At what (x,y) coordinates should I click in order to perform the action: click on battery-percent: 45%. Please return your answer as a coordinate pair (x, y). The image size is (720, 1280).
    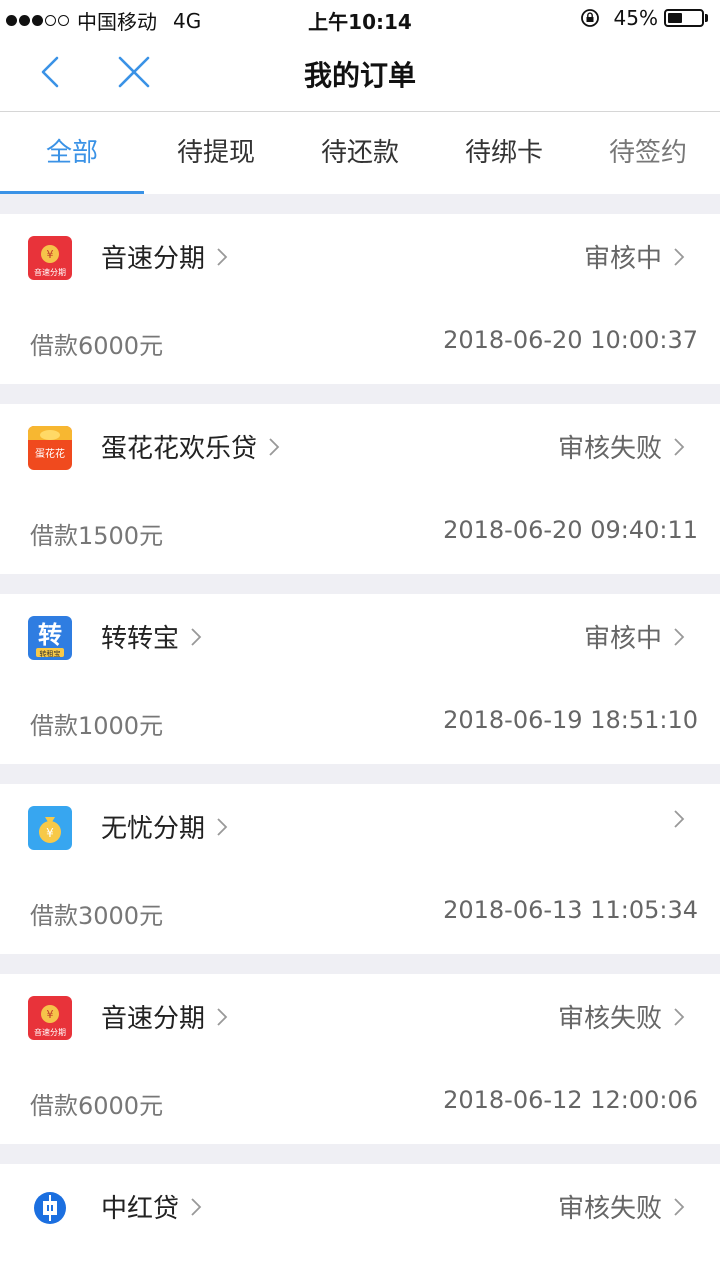
    Looking at the image, I should click on (635, 18).